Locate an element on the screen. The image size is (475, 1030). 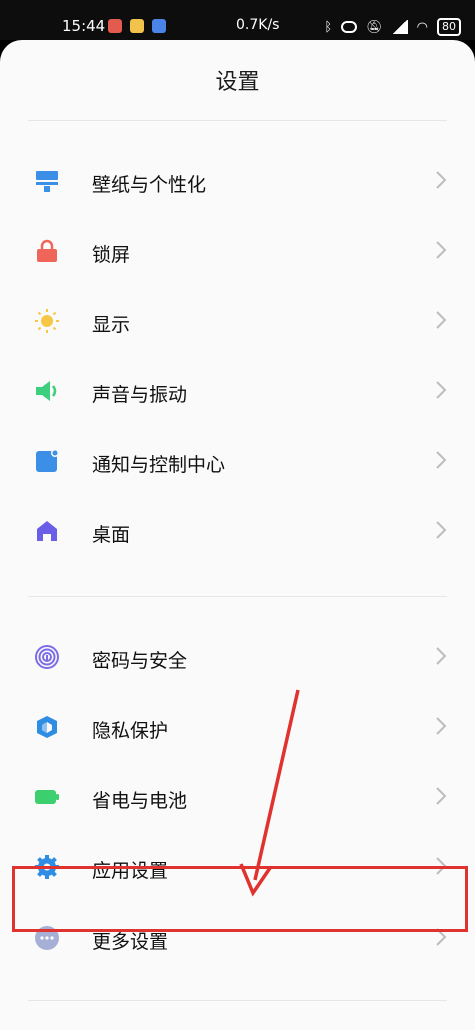
lock-icon is located at coordinates (47, 250).